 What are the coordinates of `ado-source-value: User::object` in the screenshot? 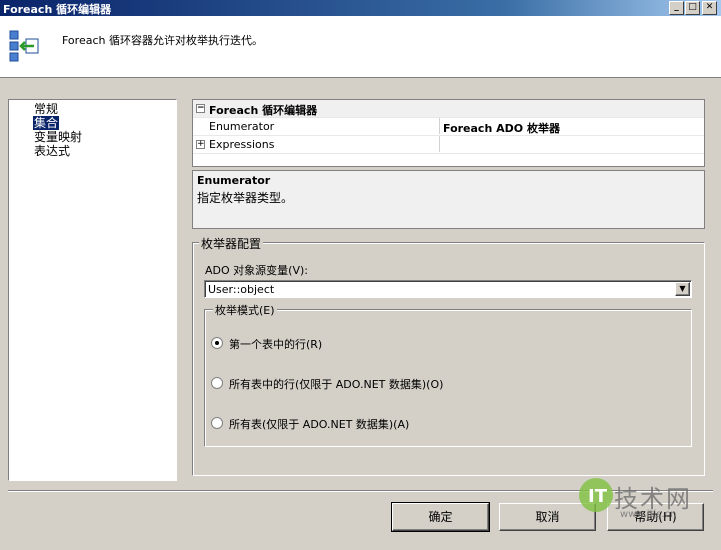 It's located at (241, 289).